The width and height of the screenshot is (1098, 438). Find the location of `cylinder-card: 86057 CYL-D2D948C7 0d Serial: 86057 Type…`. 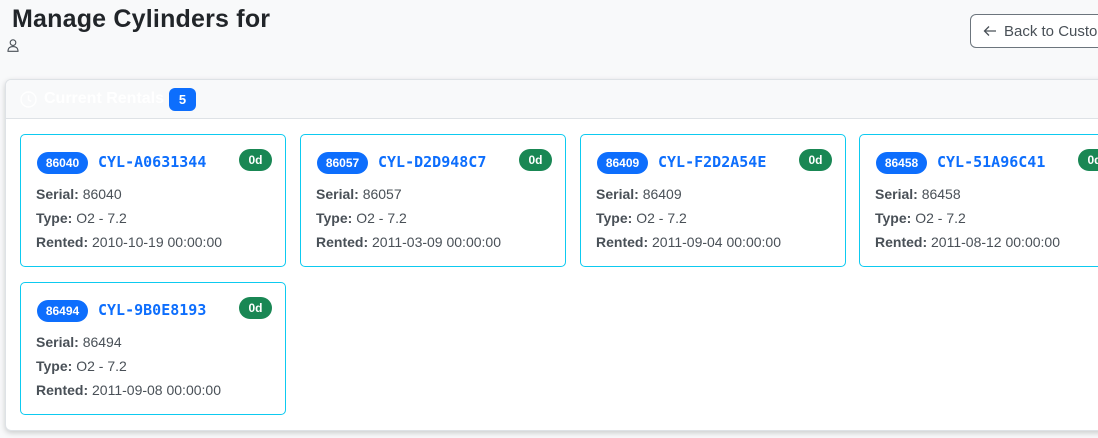

cylinder-card: 86057 CYL-D2D948C7 0d Serial: 86057 Type… is located at coordinates (433, 200).